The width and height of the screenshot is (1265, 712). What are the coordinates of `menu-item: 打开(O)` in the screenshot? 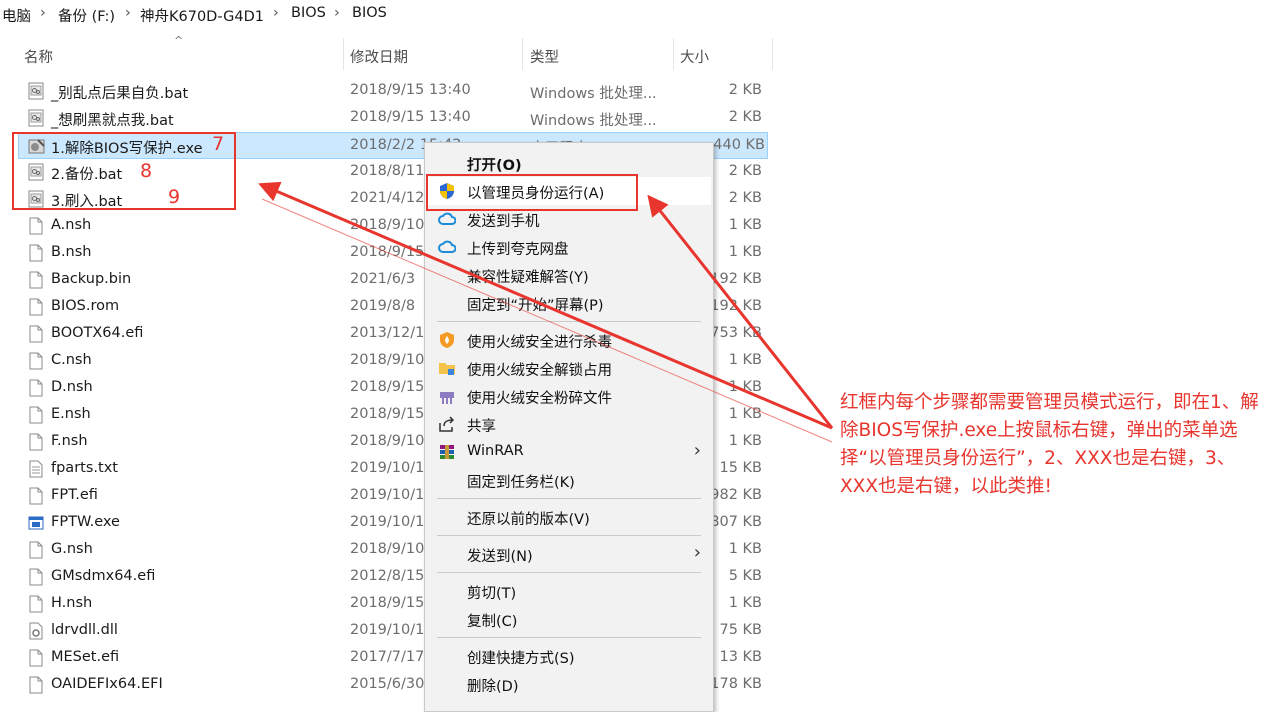 It's located at (569, 163).